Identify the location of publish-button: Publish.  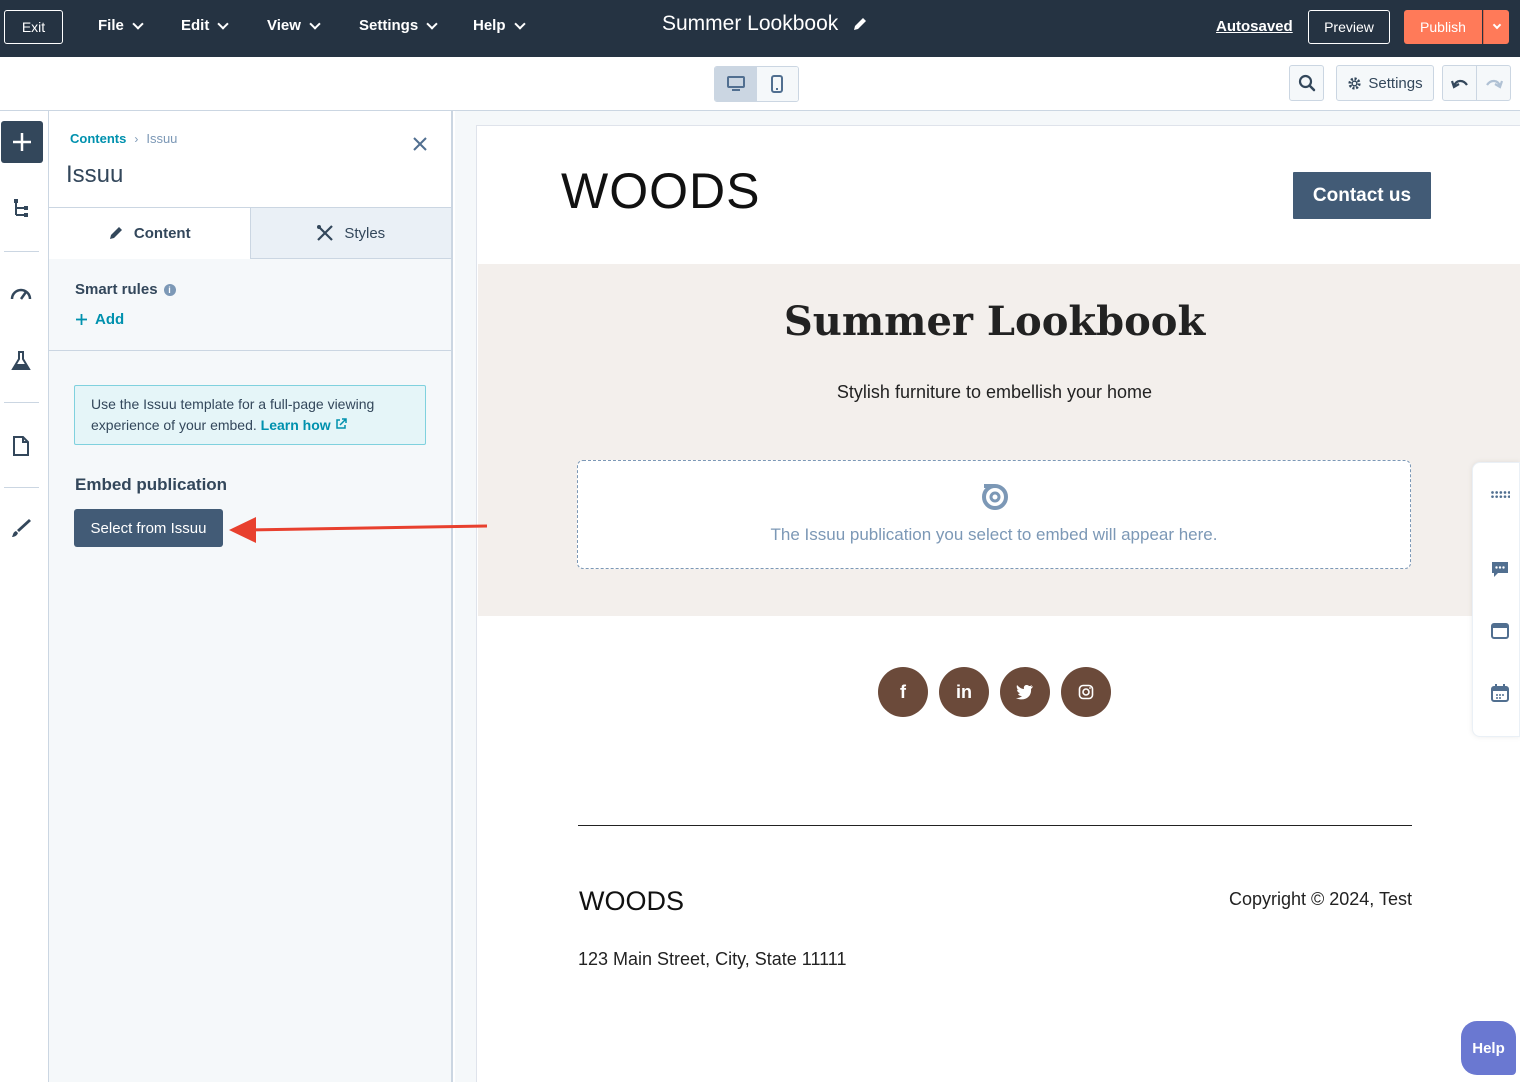
(1443, 27).